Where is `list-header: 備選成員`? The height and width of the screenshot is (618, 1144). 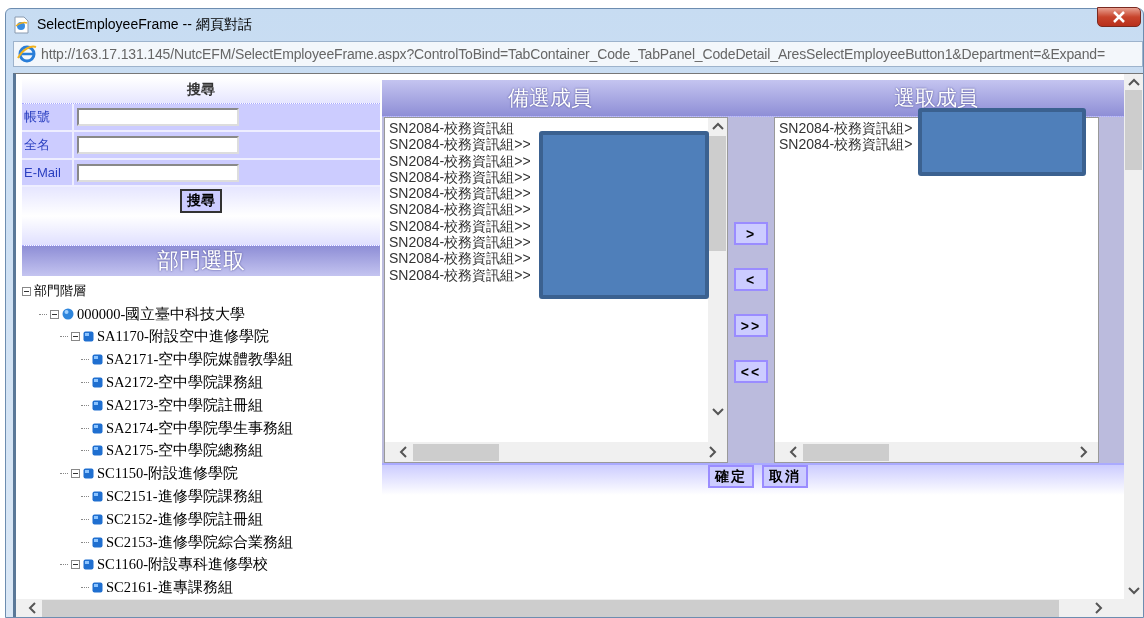 list-header: 備選成員 is located at coordinates (550, 98).